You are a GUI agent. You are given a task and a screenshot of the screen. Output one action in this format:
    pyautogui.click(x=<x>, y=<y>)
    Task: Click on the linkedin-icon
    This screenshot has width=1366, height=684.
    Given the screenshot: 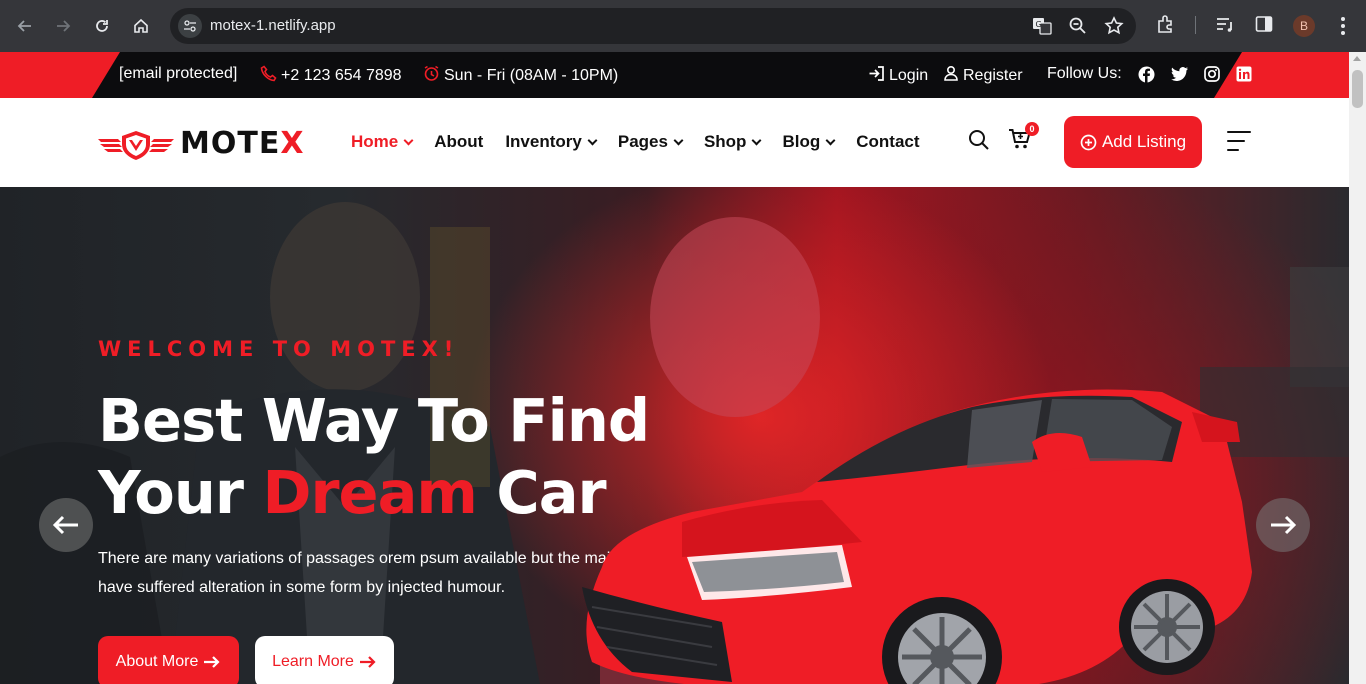 What is the action you would take?
    pyautogui.click(x=1244, y=74)
    